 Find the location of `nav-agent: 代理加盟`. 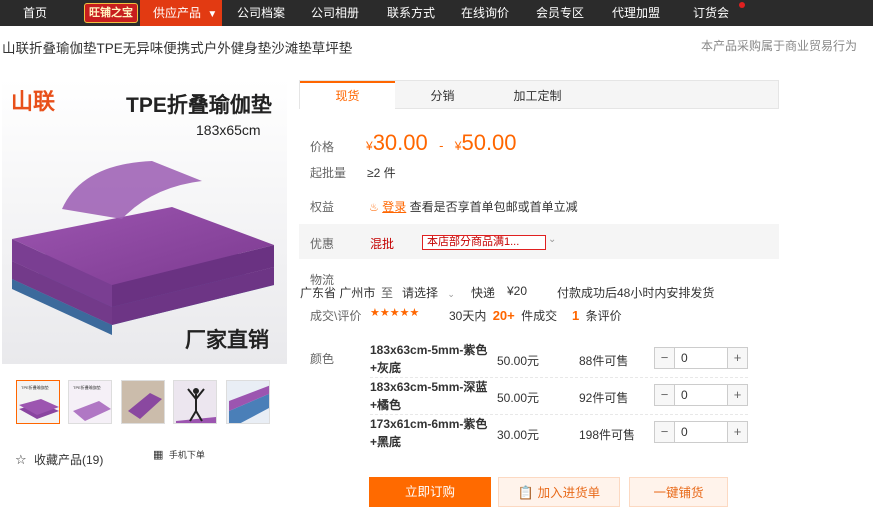

nav-agent: 代理加盟 is located at coordinates (636, 13).